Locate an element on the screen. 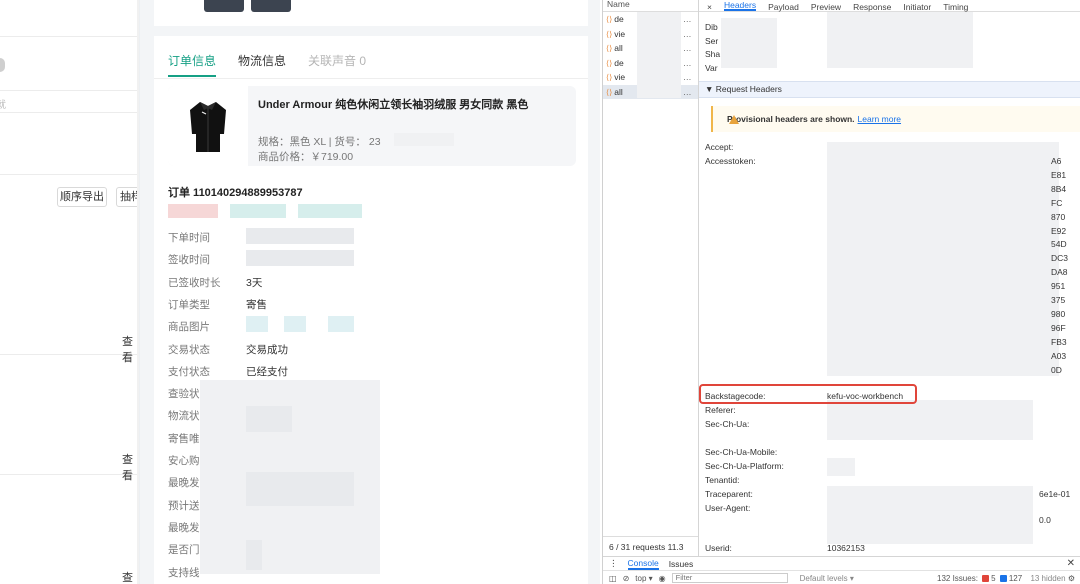 The height and width of the screenshot is (584, 1080). token-fragment: 375 is located at coordinates (1058, 300).